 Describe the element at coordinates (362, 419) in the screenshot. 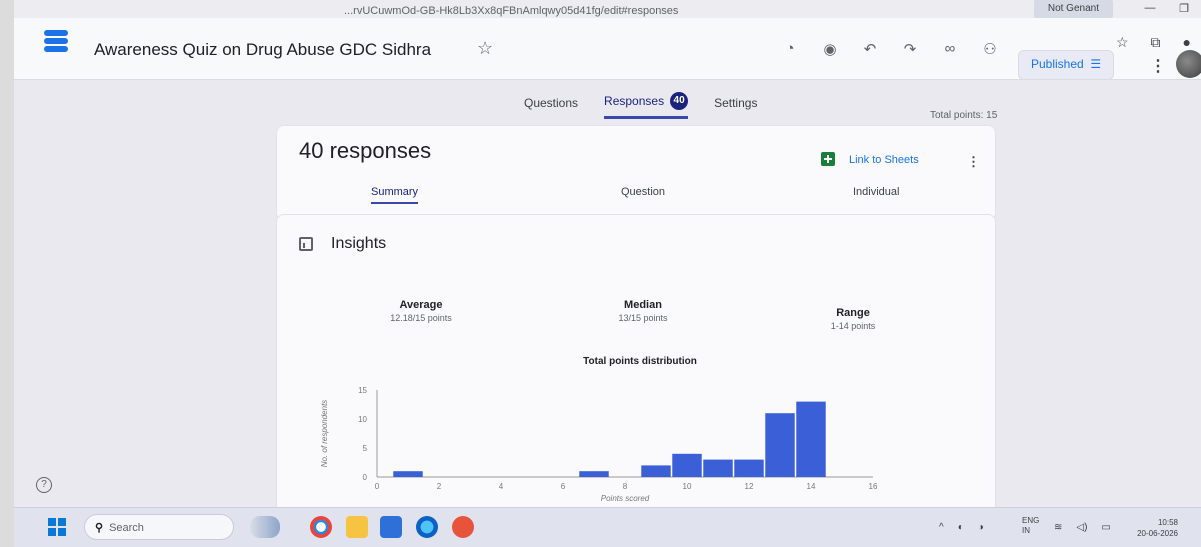

I see `y-tick-label: 10` at that location.